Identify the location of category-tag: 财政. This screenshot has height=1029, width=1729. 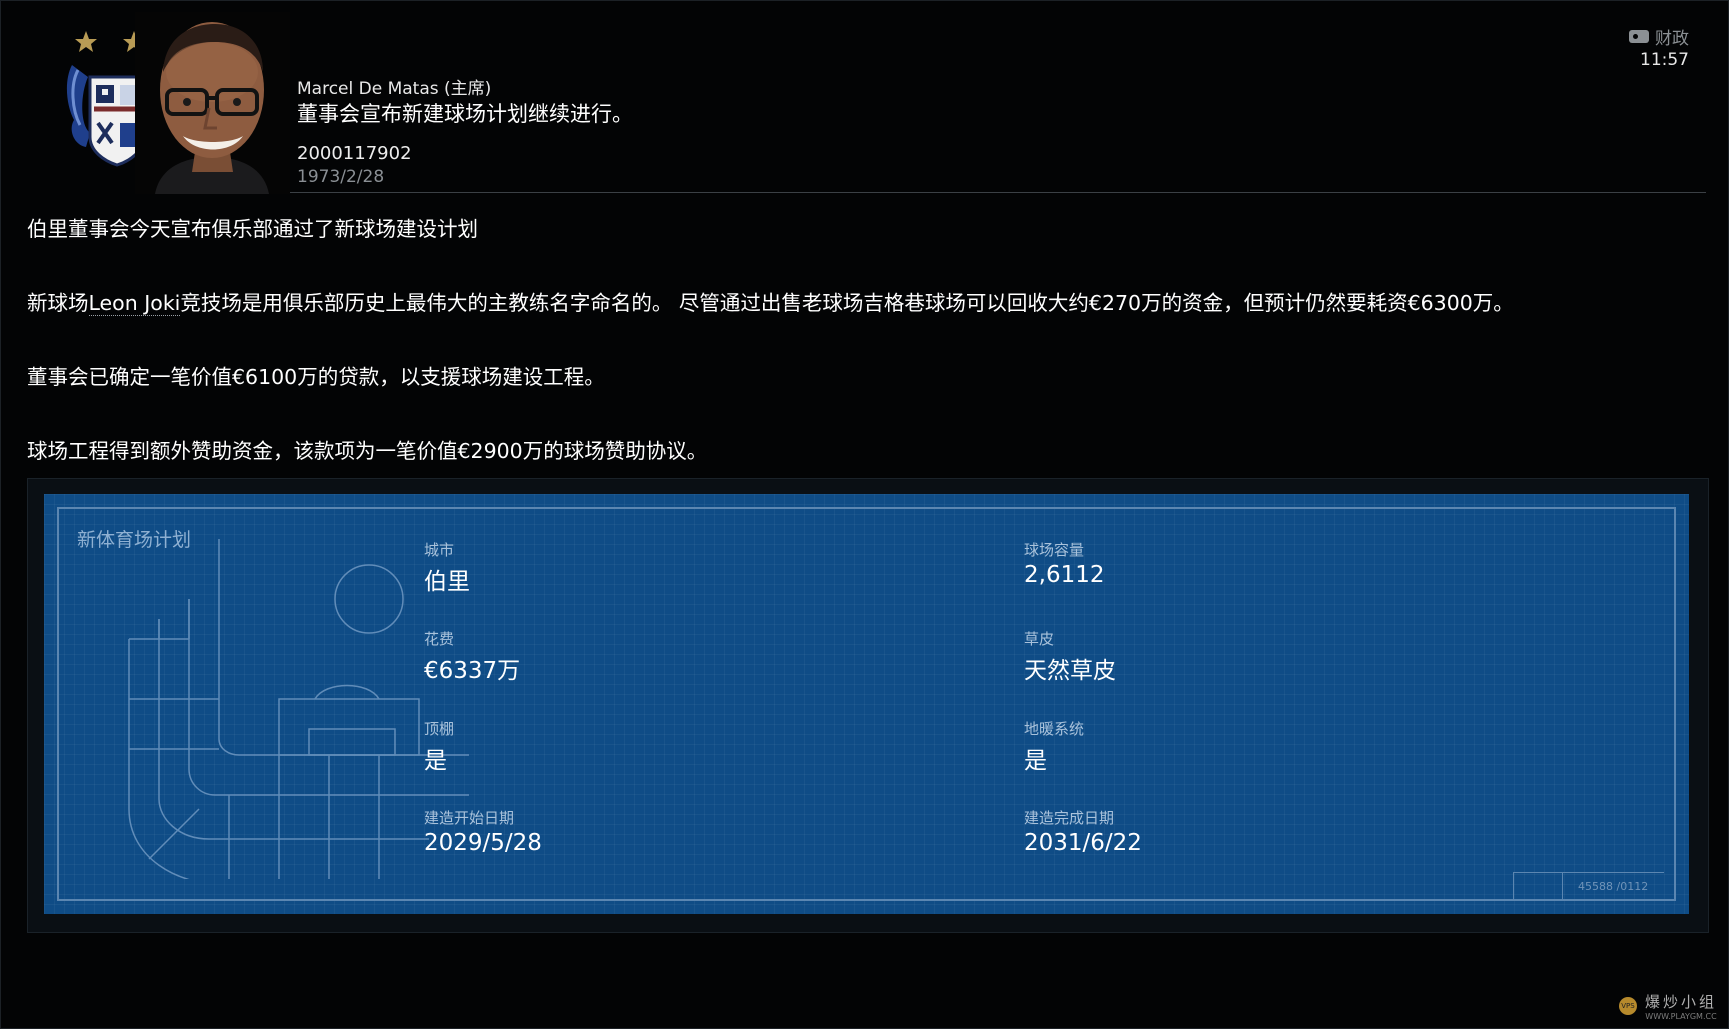
(1659, 36).